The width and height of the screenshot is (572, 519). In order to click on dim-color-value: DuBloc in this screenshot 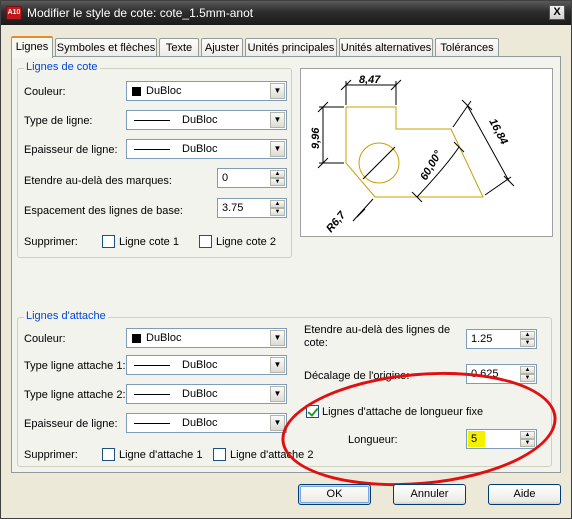, I will do `click(164, 91)`.